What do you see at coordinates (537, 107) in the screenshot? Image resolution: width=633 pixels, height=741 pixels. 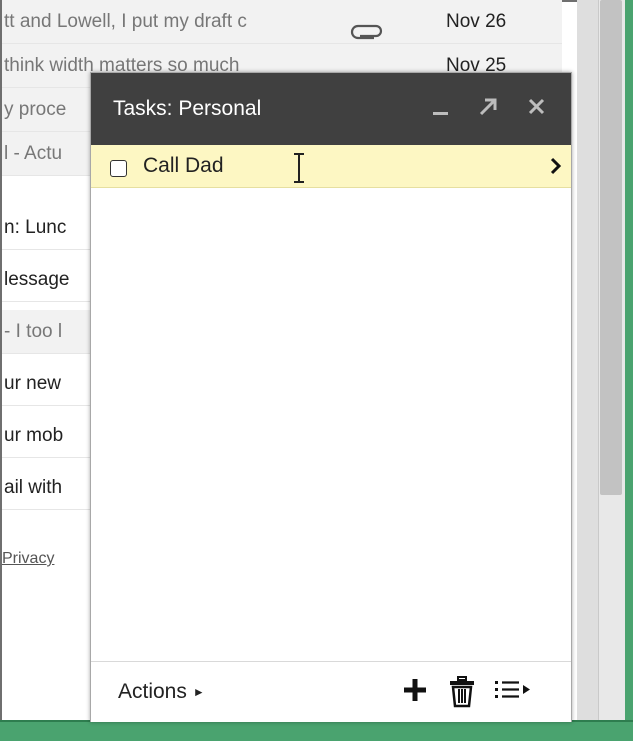 I see `close-icon` at bounding box center [537, 107].